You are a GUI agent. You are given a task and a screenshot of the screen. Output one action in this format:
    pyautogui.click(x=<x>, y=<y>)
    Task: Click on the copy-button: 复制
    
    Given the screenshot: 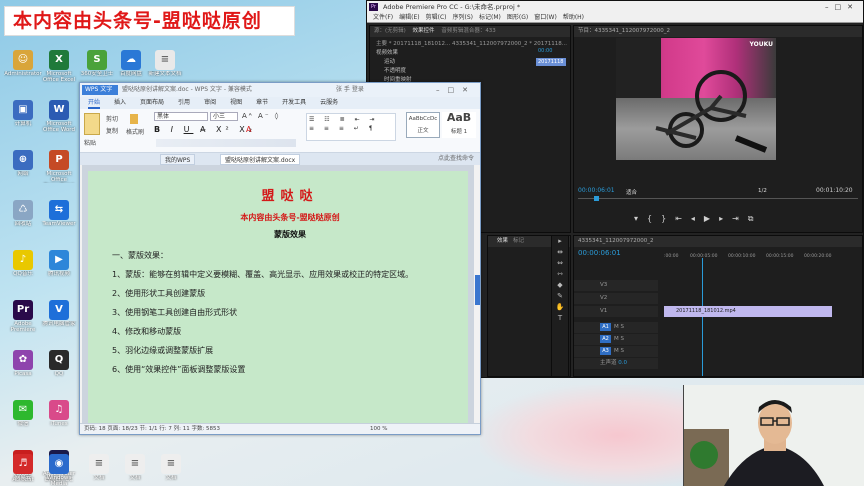 What is the action you would take?
    pyautogui.click(x=112, y=130)
    